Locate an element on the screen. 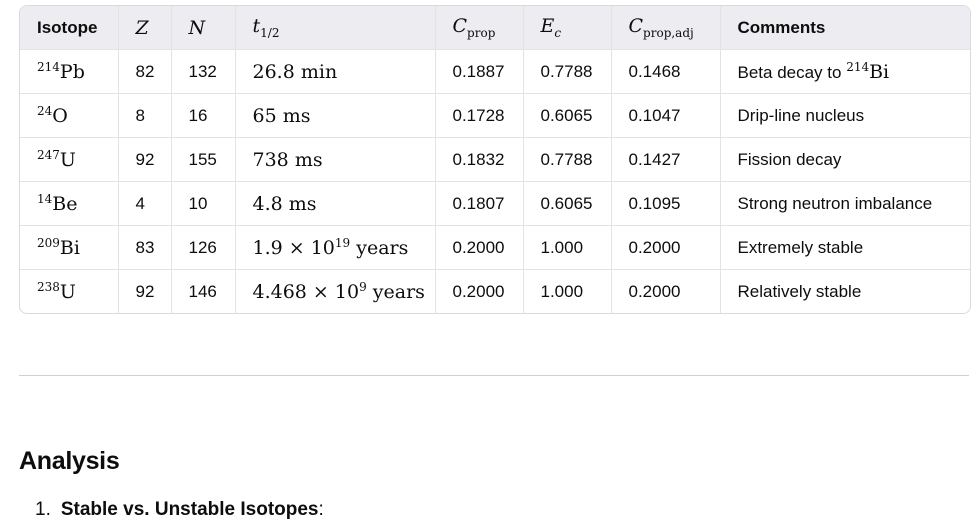 This screenshot has width=977, height=532. header-c-prop-adj-base: C is located at coordinates (636, 26).